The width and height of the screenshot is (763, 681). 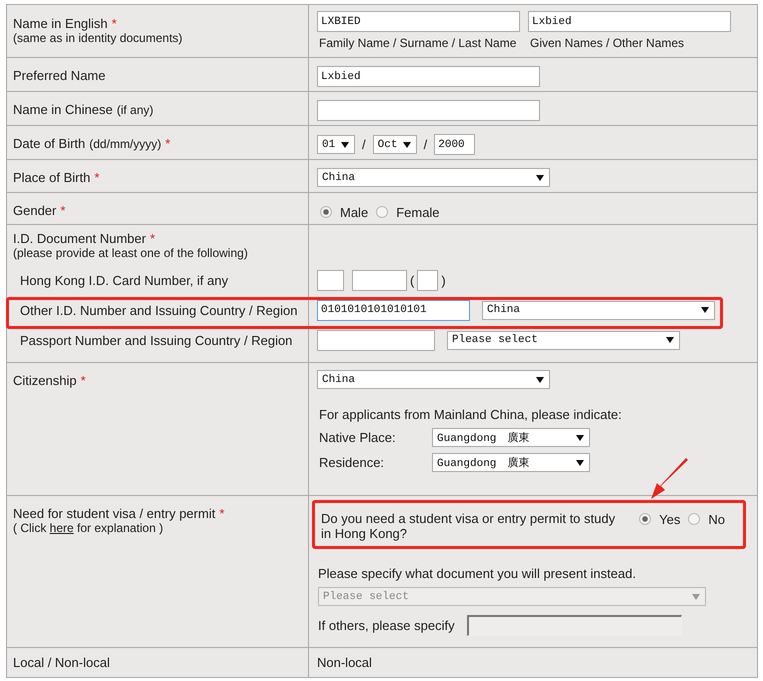 I want to click on field-label: Preferred Name, so click(x=59, y=75).